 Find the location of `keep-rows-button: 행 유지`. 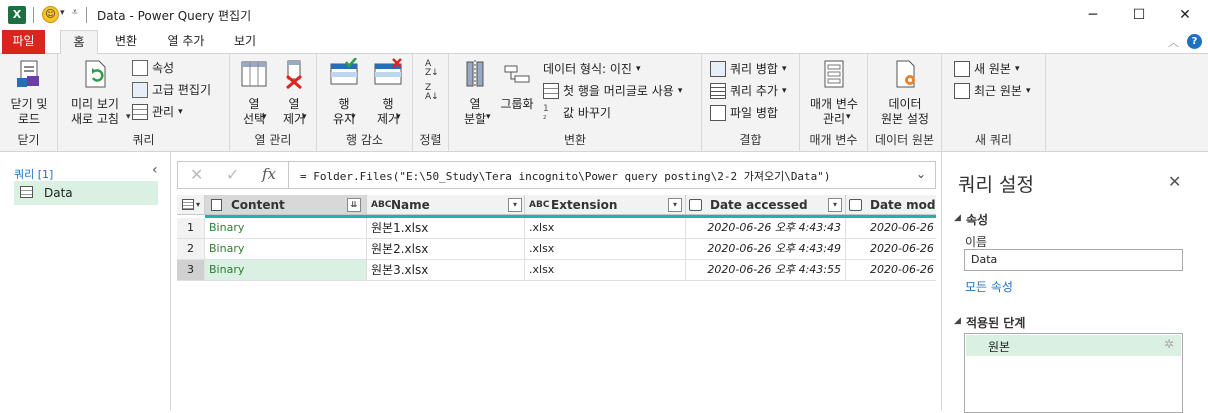

keep-rows-button: 행 유지 is located at coordinates (344, 92).